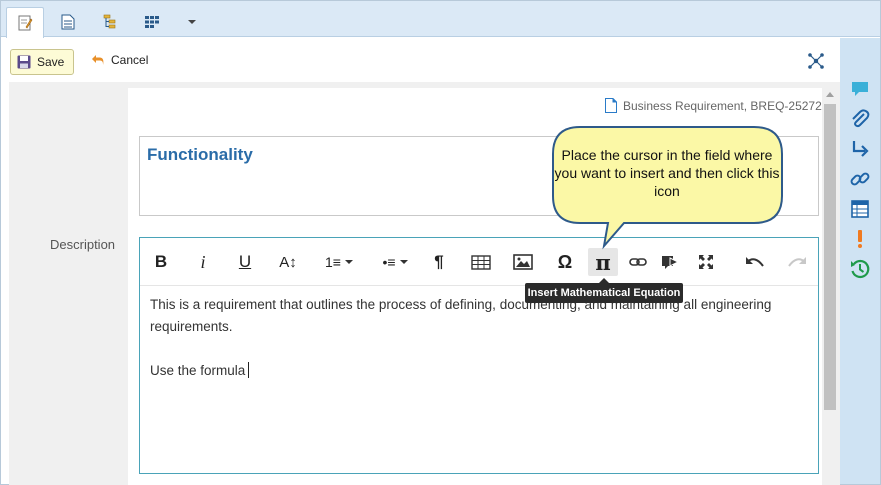 The height and width of the screenshot is (485, 881). I want to click on omega-icon: Ω, so click(565, 261).